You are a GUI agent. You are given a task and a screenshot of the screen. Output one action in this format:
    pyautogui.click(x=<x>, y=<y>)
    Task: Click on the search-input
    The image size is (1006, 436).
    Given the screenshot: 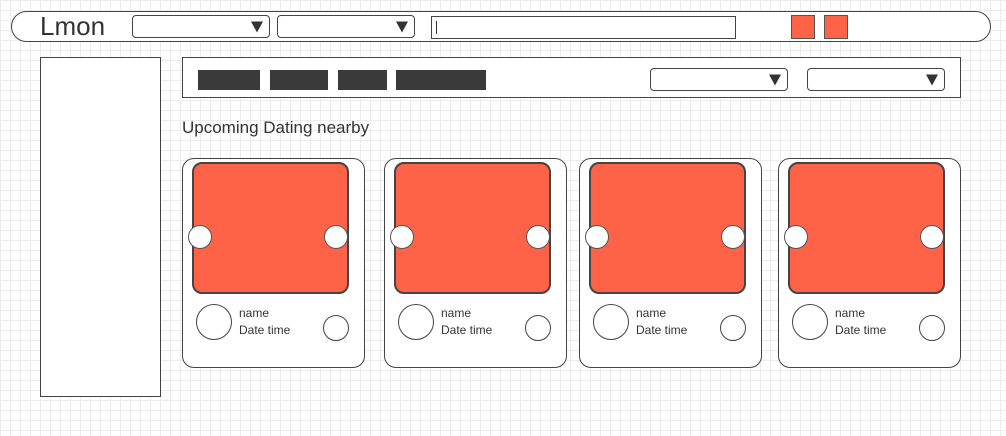 What is the action you would take?
    pyautogui.click(x=583, y=27)
    